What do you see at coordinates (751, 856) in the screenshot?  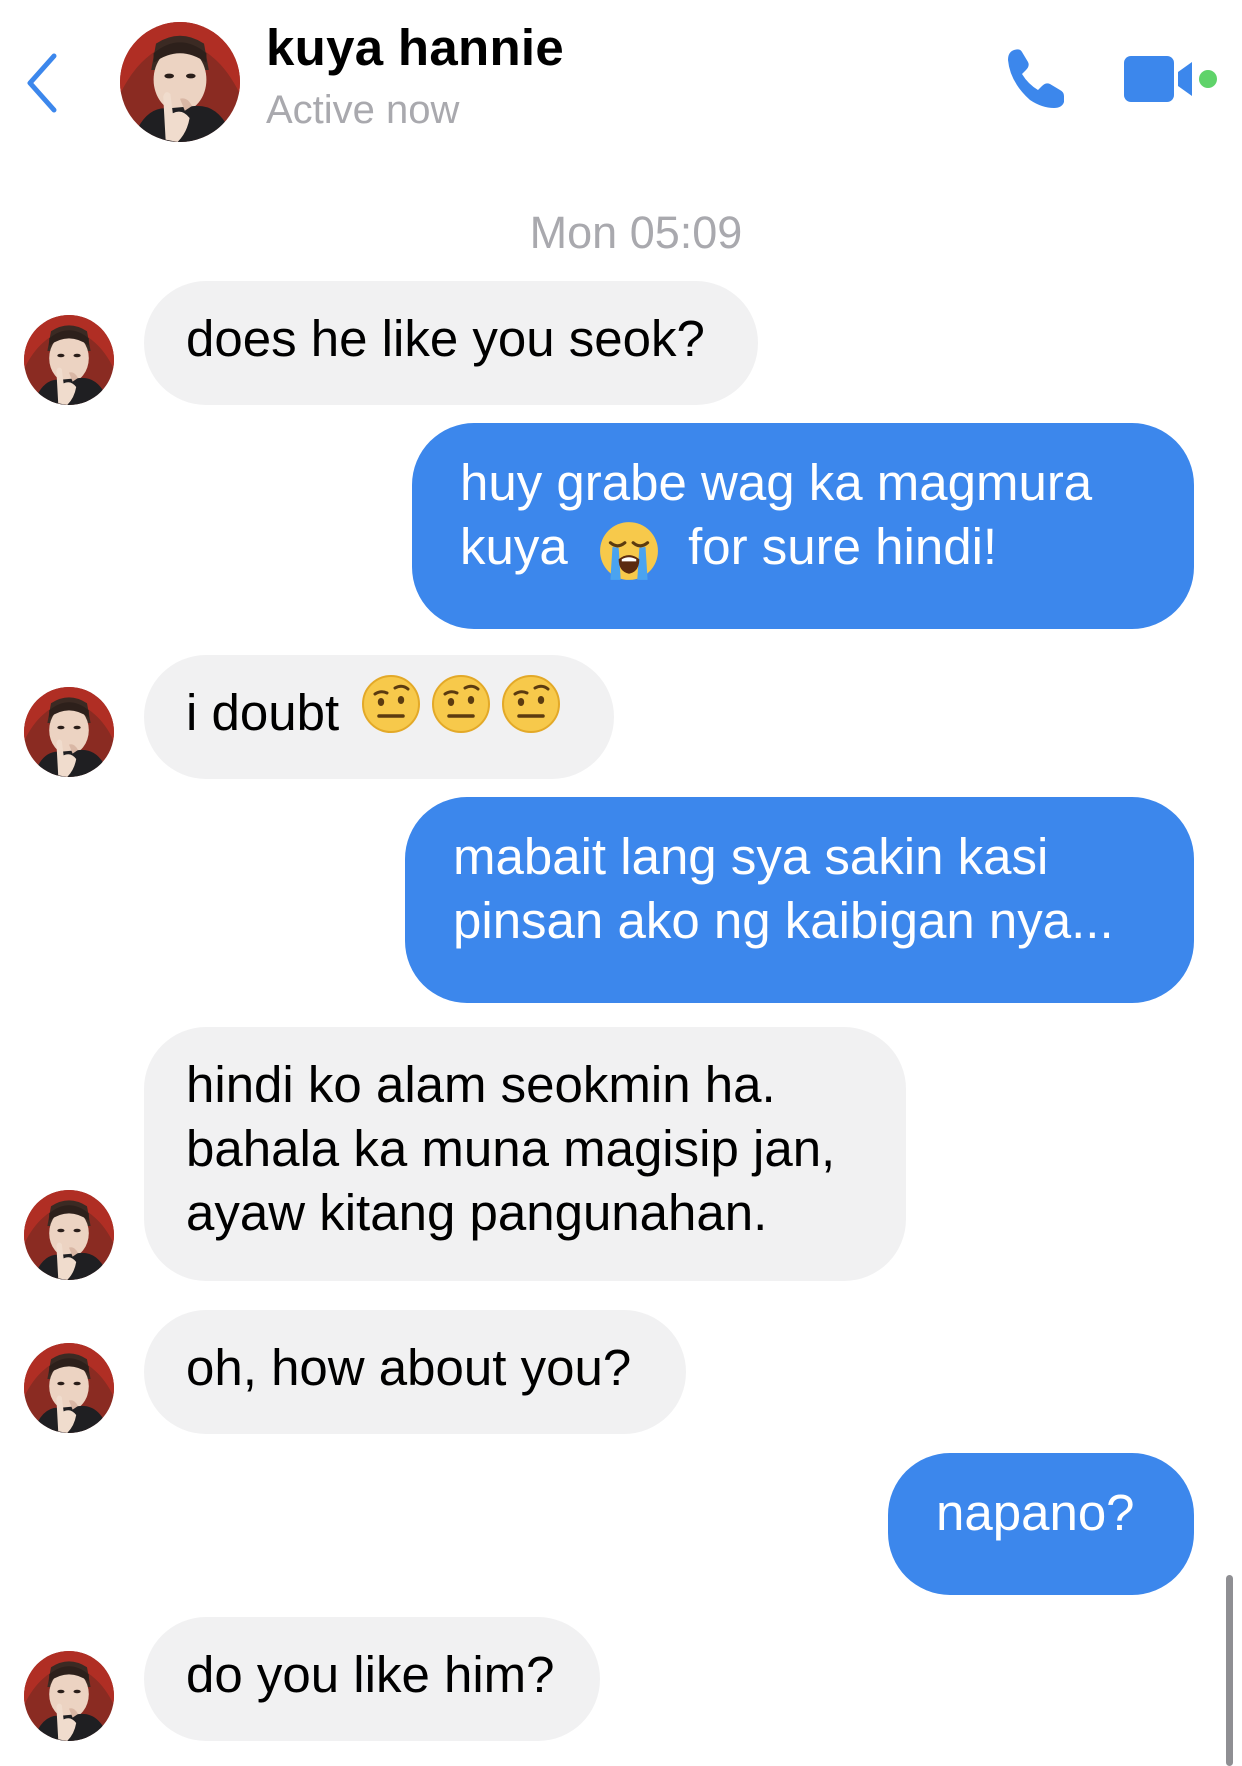 I see `message-text-line: mabait lang sya sakin kasi` at bounding box center [751, 856].